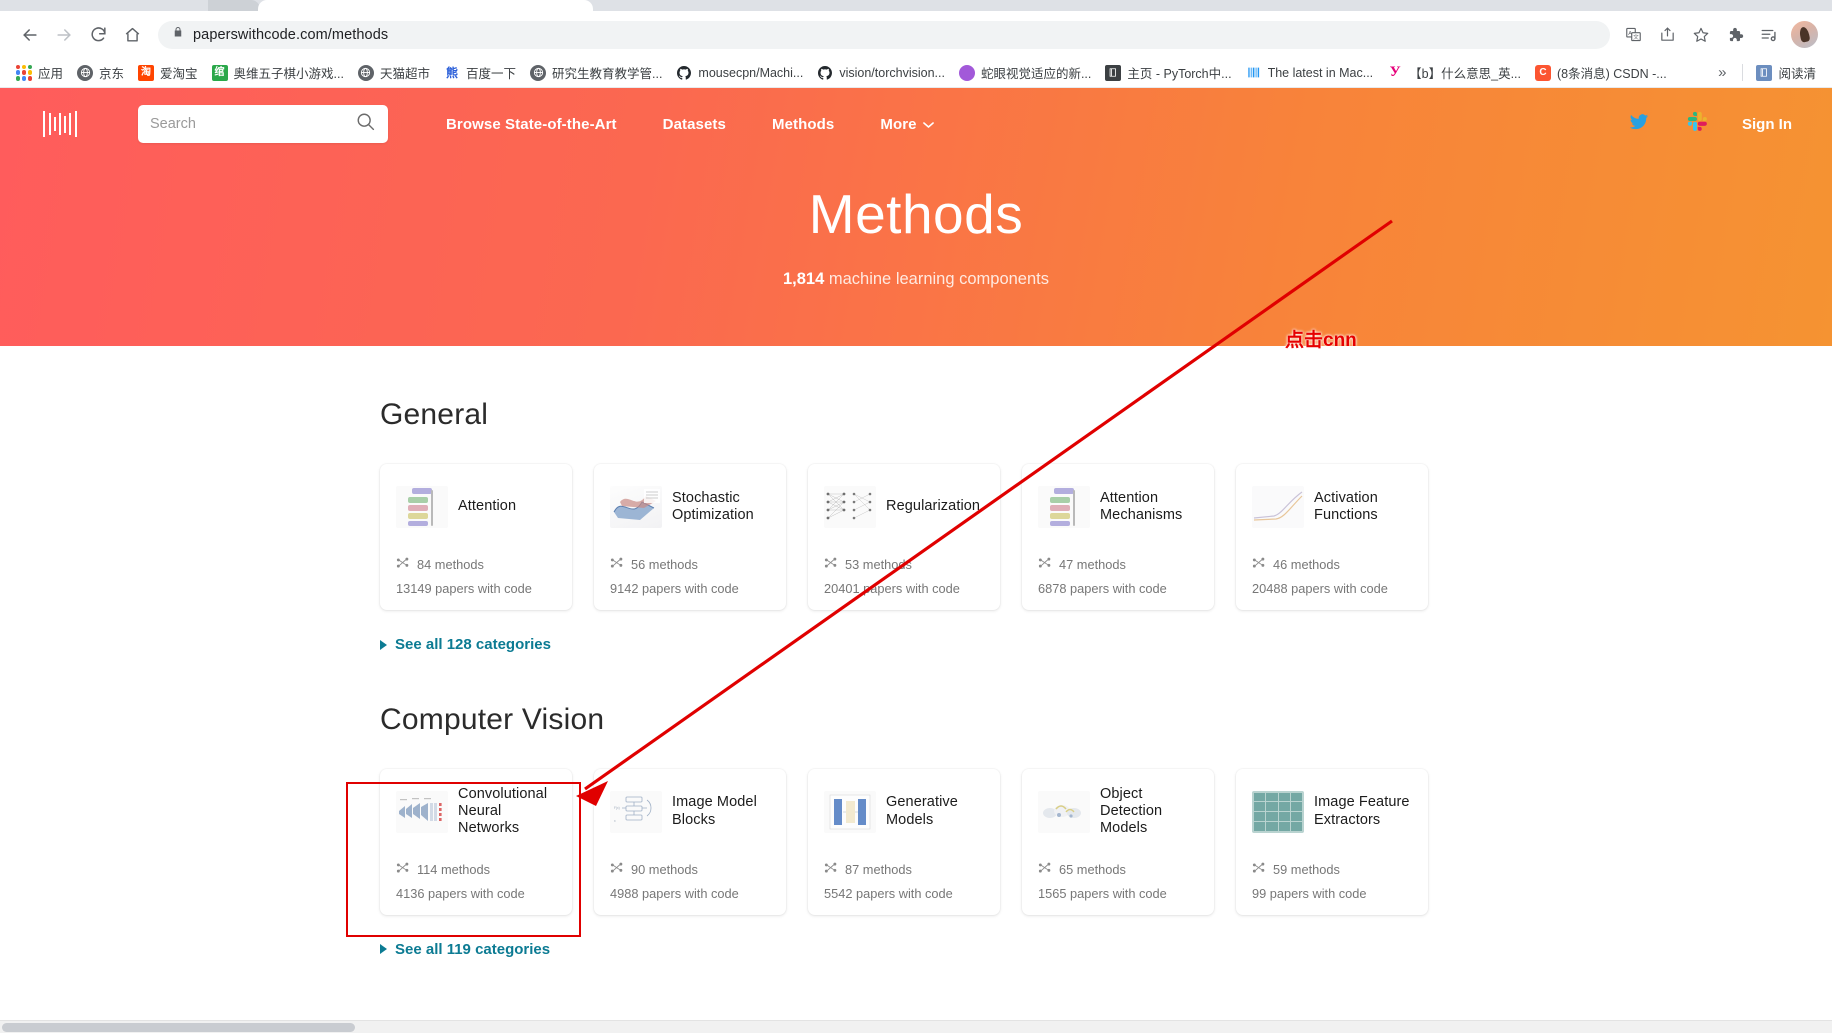 This screenshot has height=1033, width=1832. I want to click on bookmark-taobao: 淘 爱淘宝, so click(168, 72).